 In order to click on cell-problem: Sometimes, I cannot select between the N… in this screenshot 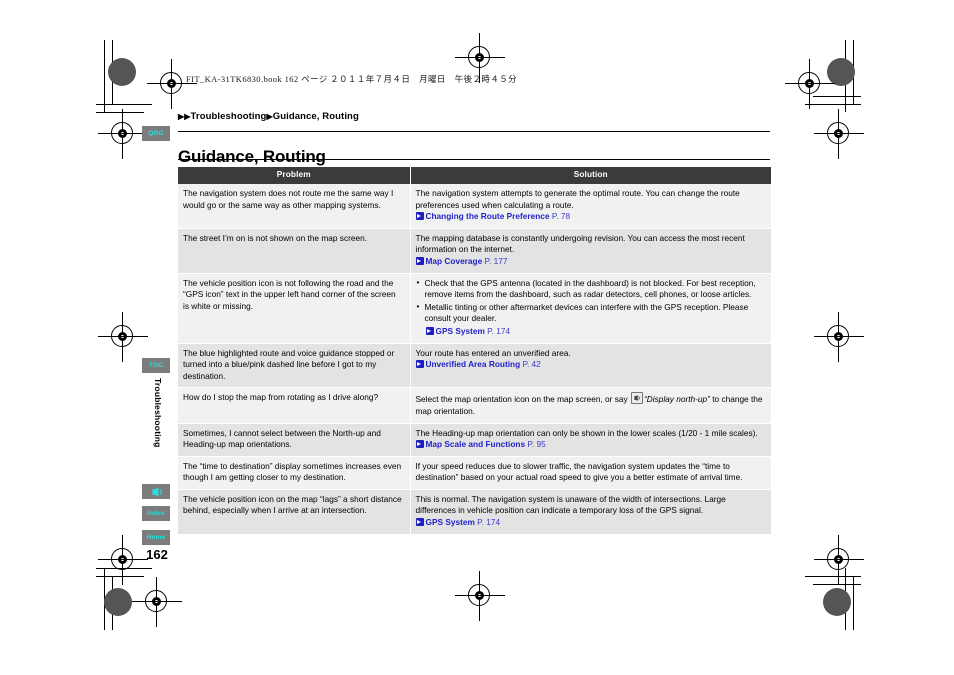, I will do `click(294, 440)`.